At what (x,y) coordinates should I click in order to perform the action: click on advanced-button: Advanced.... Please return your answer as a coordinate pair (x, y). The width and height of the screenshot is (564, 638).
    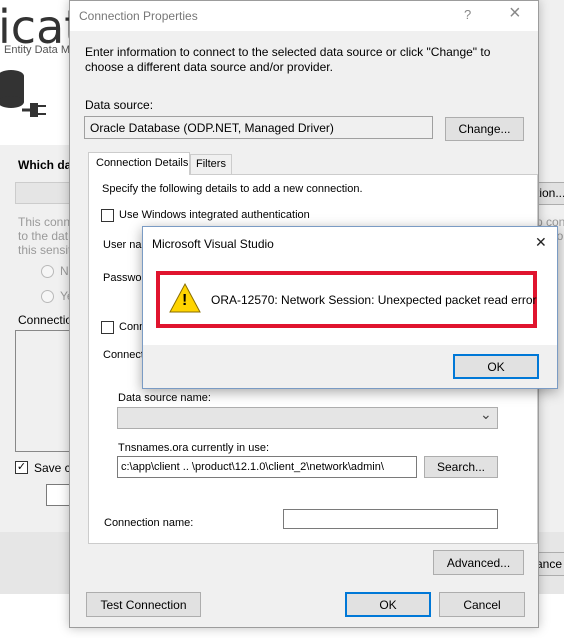
    Looking at the image, I should click on (478, 562).